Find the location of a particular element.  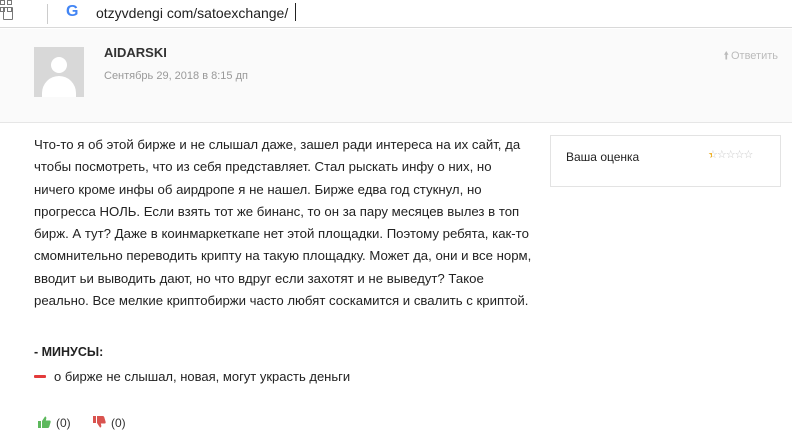

thumbs-up-icon is located at coordinates (44, 422).